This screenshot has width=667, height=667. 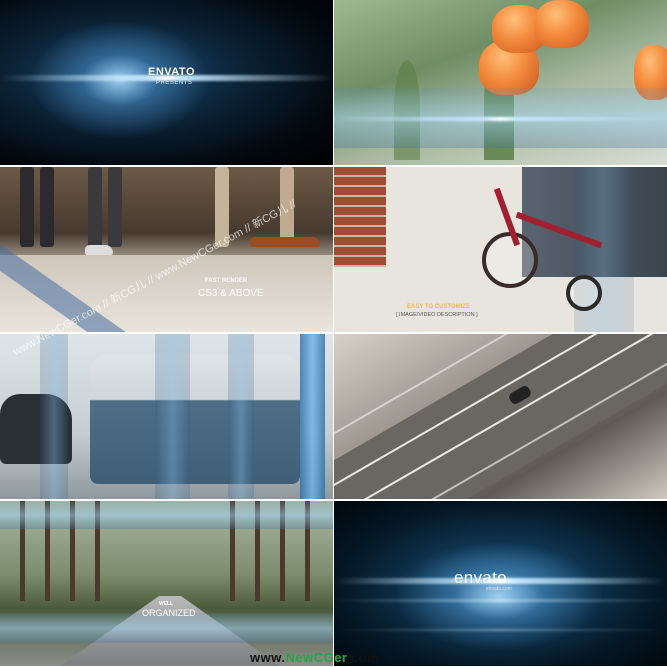 What do you see at coordinates (439, 307) in the screenshot?
I see `caption-small: EASY TO CUSTOMIZE` at bounding box center [439, 307].